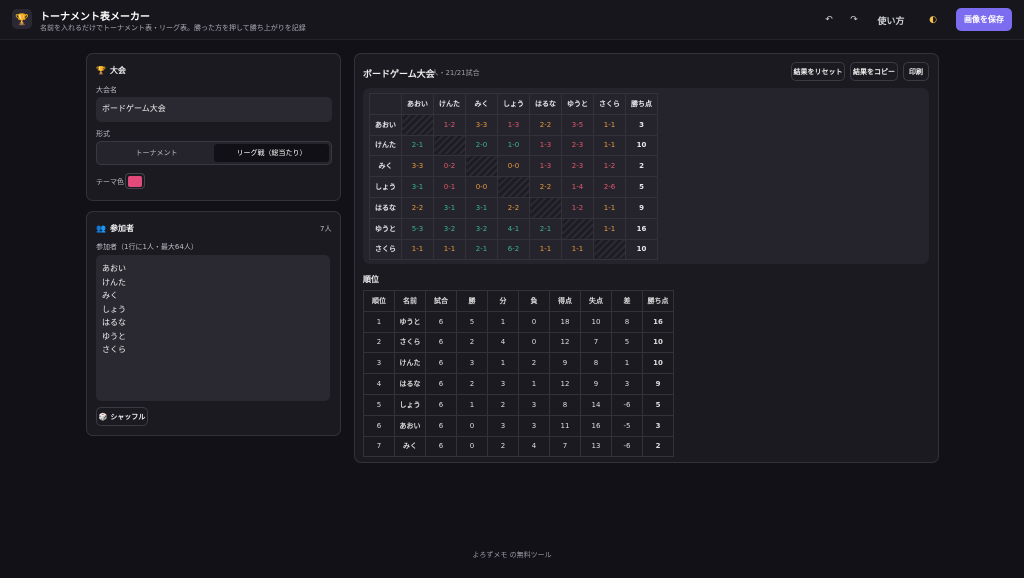 This screenshot has width=1024, height=578. Describe the element at coordinates (213, 328) in the screenshot. I see `participants-textarea: あおい けんた みく しょう はるな ゆうと さくら` at that location.